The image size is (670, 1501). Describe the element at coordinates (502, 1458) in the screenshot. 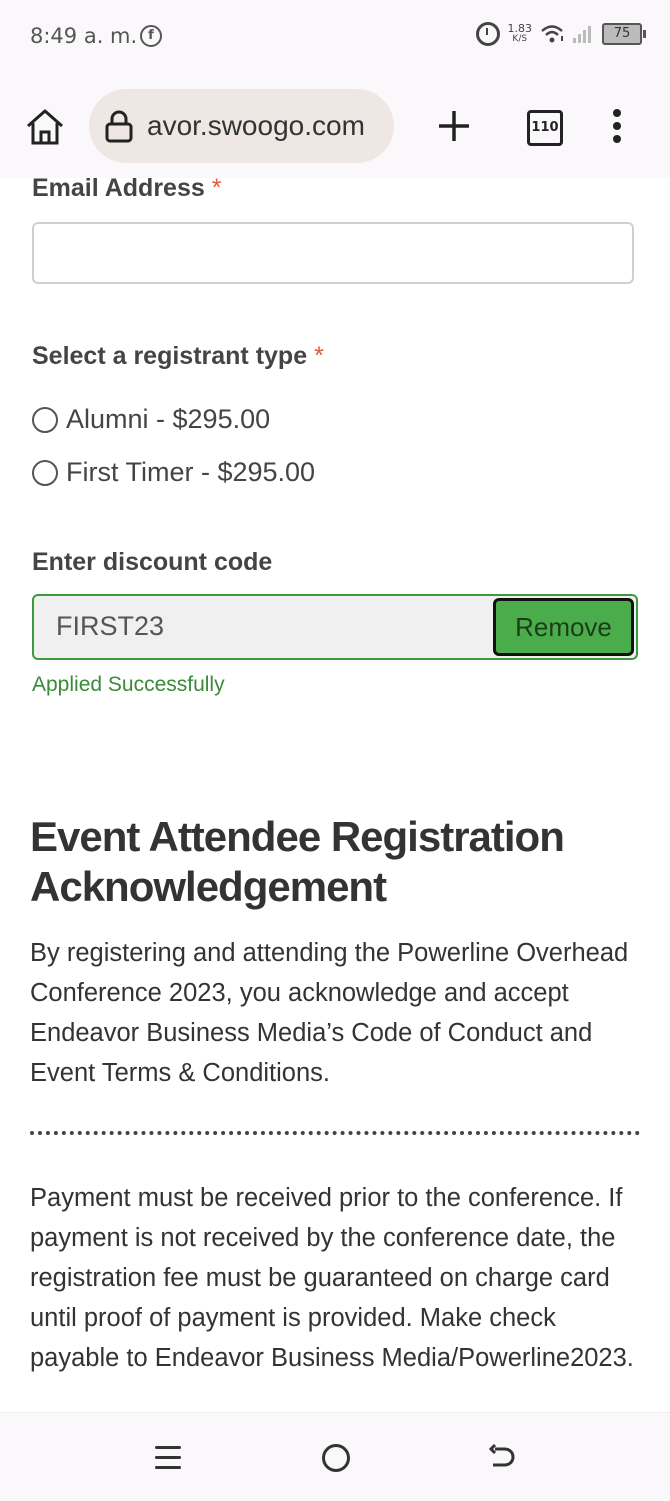

I see `back-icon` at that location.